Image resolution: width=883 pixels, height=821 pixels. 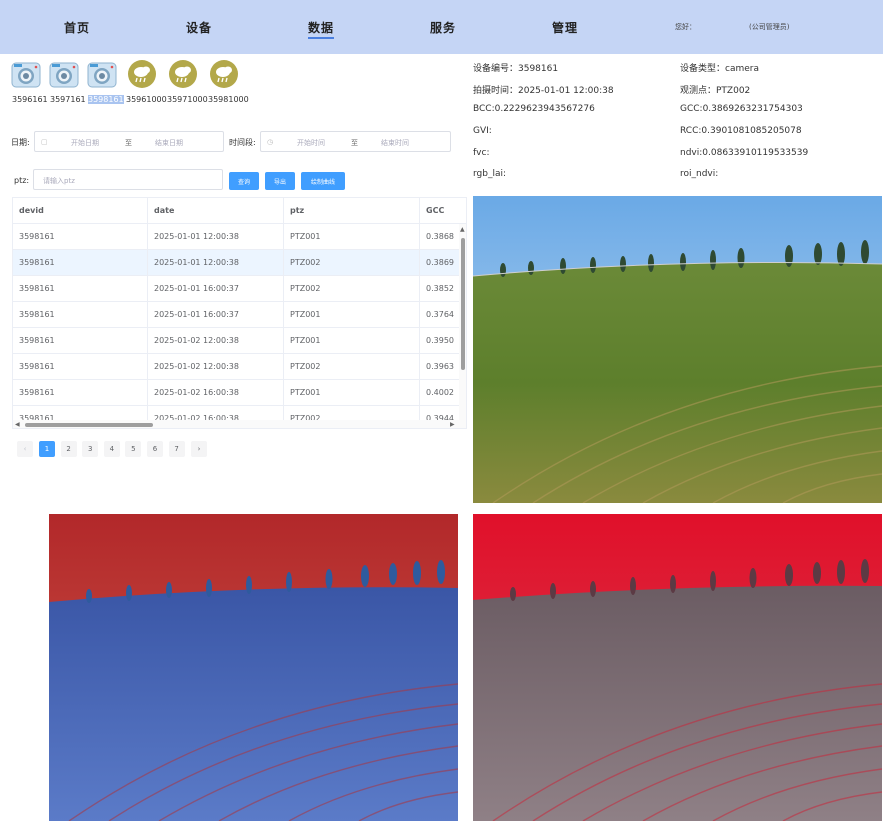 I want to click on table-row: 3598161 2025-01-01 12:00:38 PTZ002 0.3869, so click(x=239, y=263).